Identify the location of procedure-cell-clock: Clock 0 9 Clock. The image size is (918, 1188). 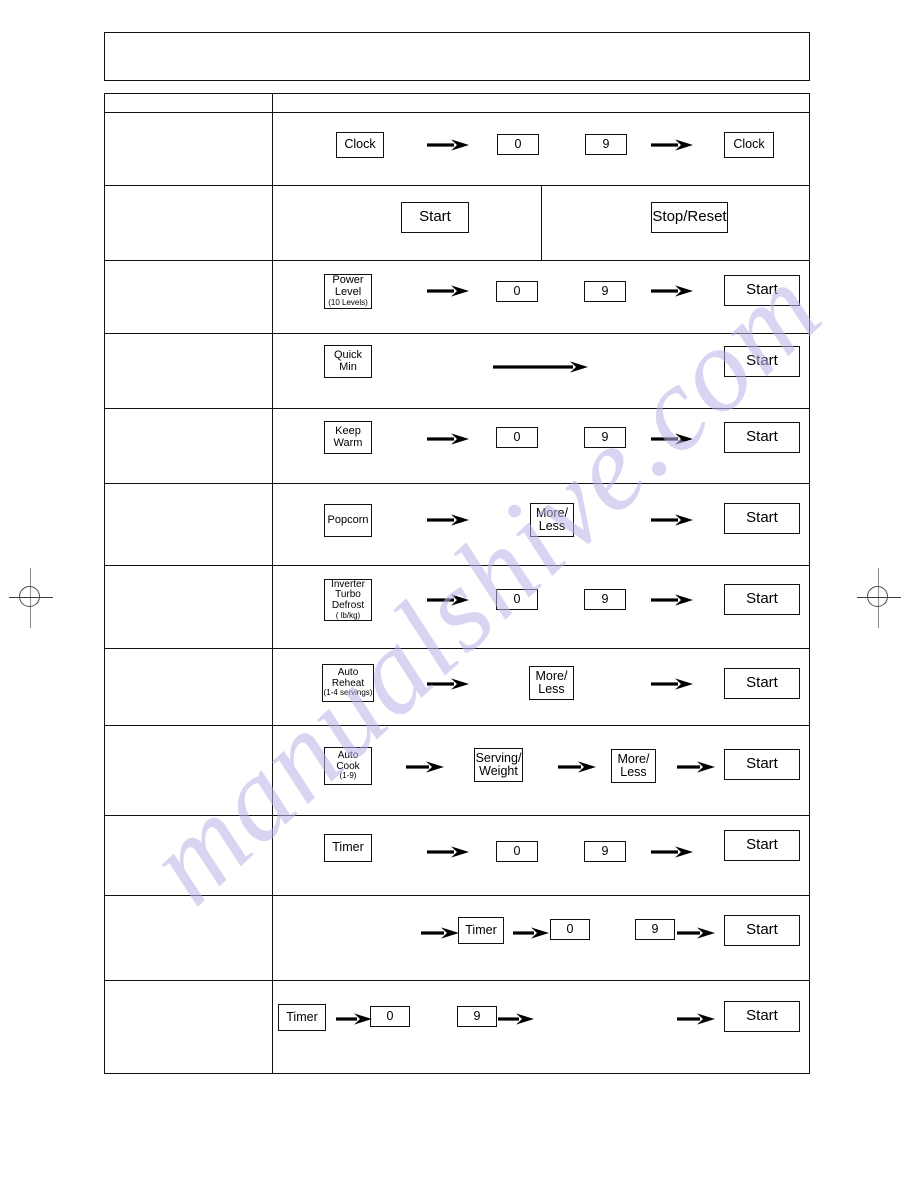
(541, 149).